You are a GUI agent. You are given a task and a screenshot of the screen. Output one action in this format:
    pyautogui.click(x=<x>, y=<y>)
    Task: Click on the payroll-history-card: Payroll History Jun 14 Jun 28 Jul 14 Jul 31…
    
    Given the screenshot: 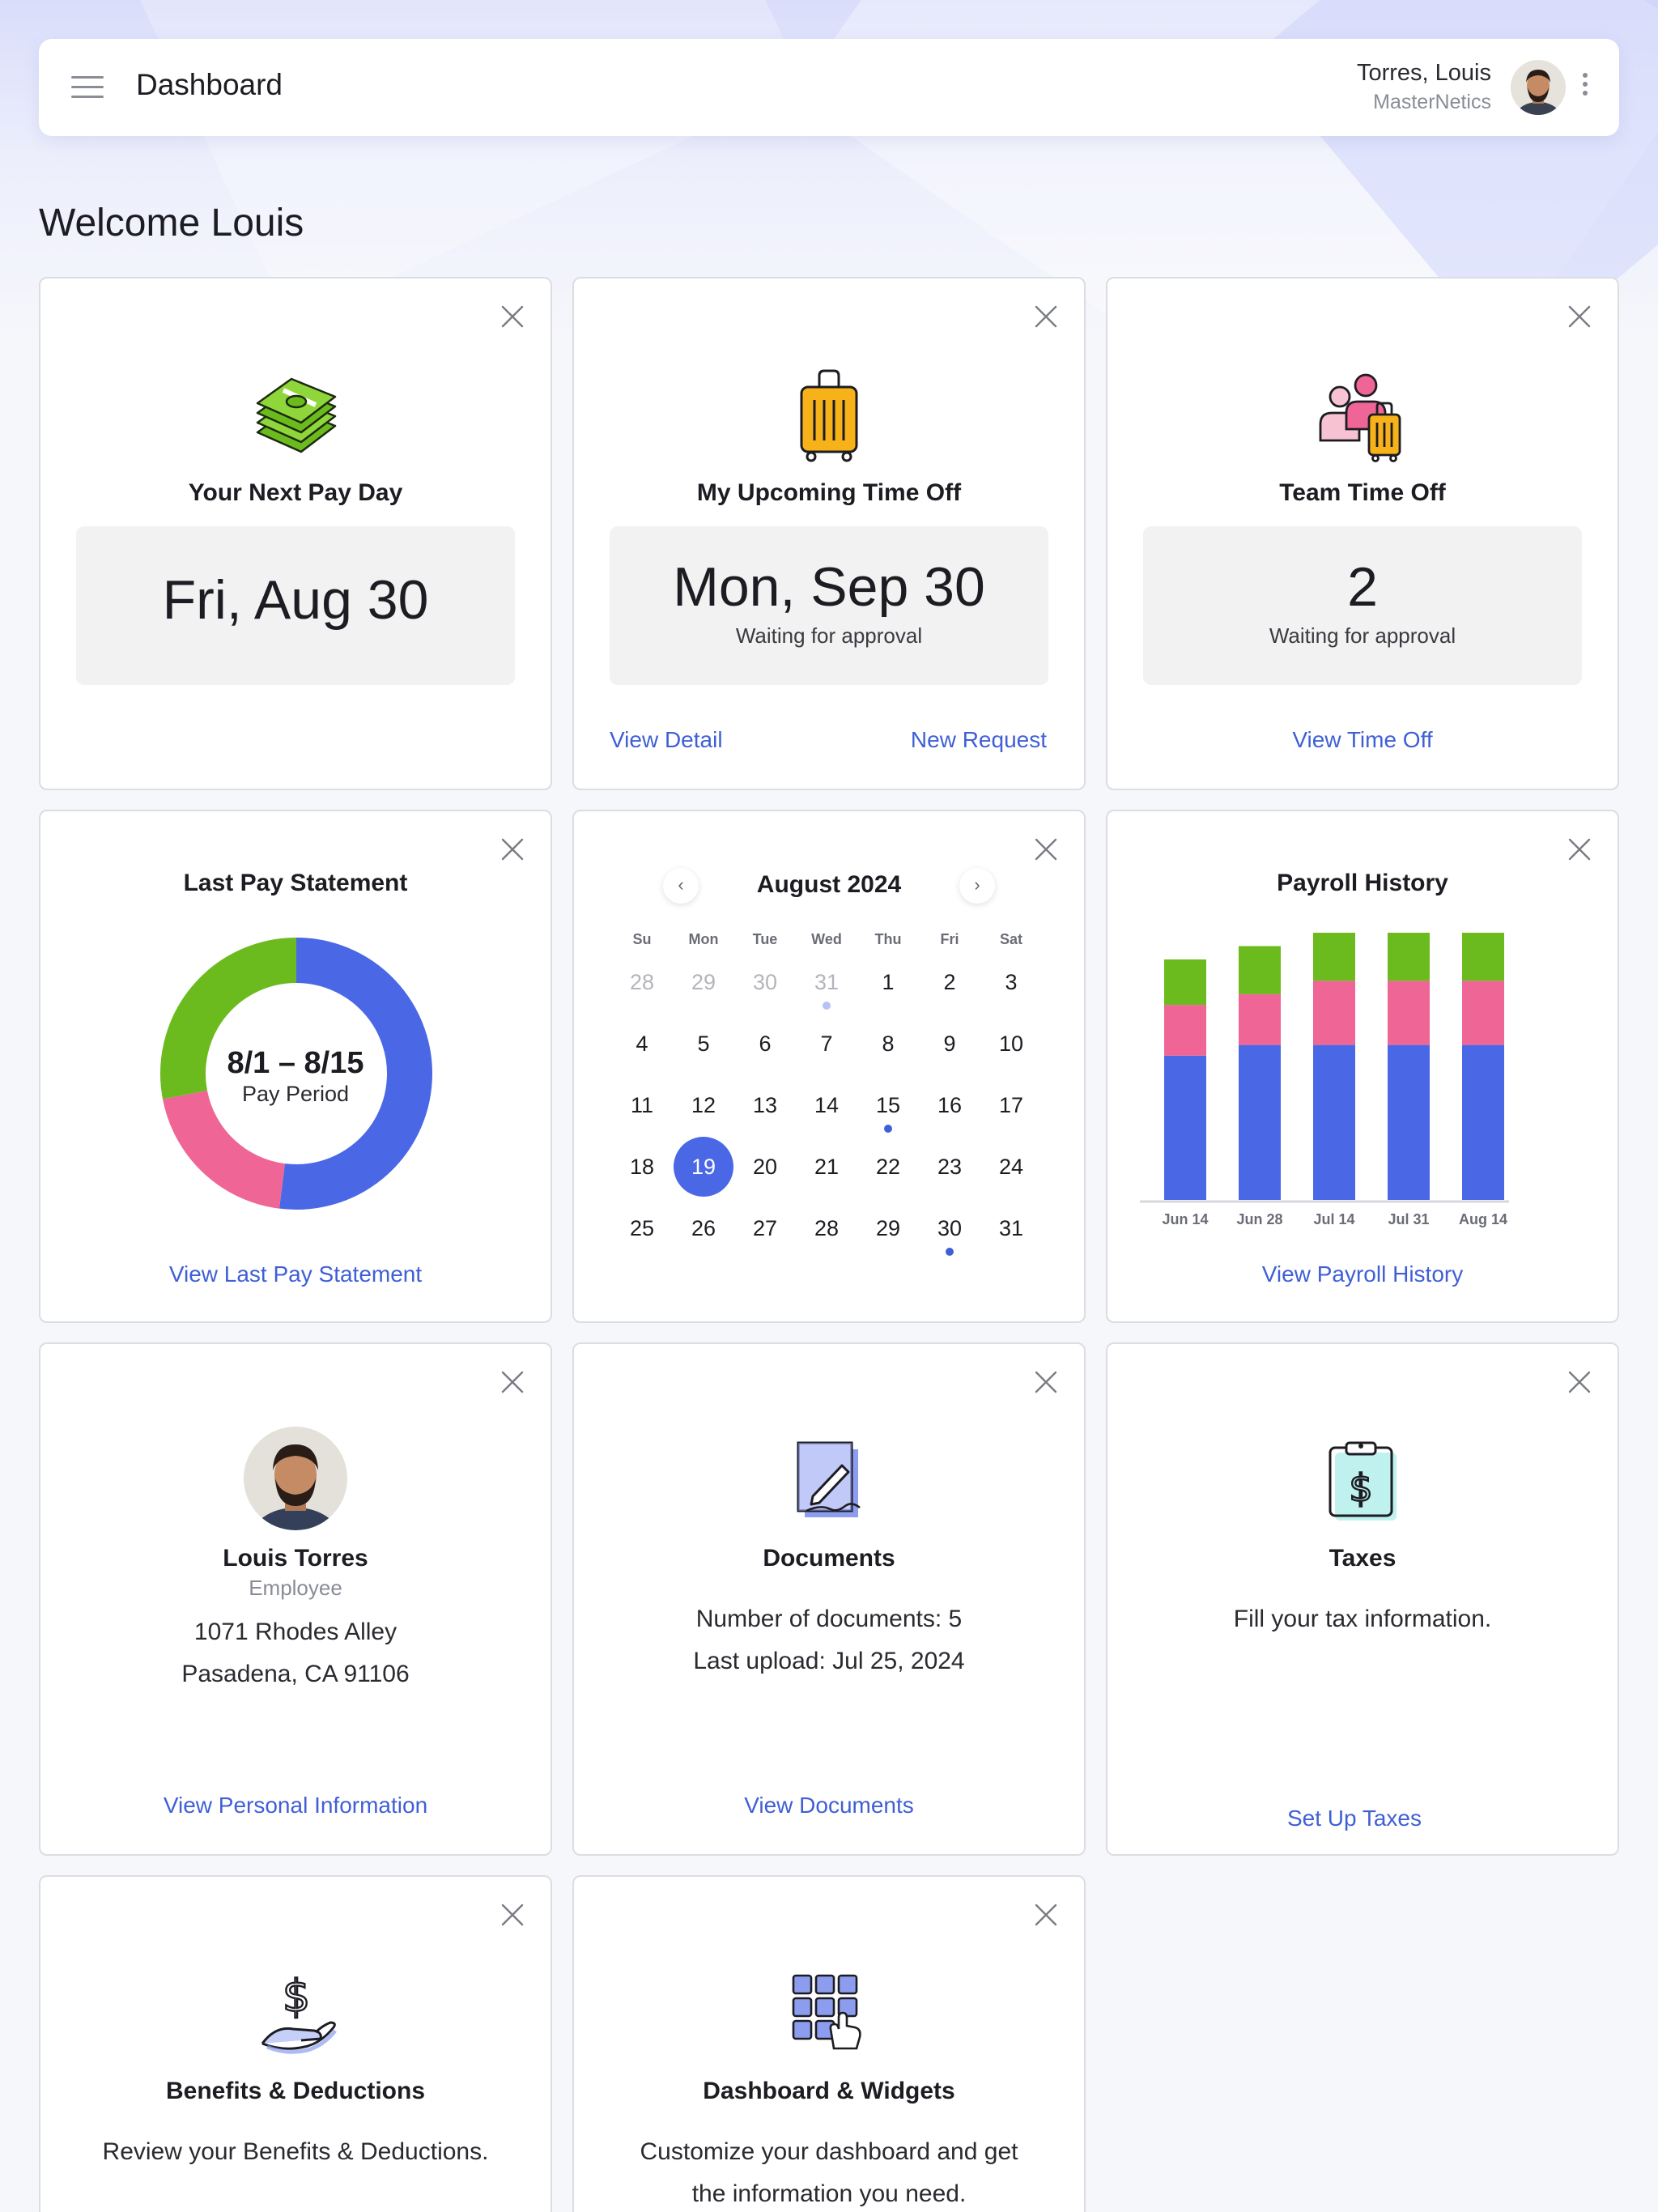 What is the action you would take?
    pyautogui.click(x=1362, y=1067)
    